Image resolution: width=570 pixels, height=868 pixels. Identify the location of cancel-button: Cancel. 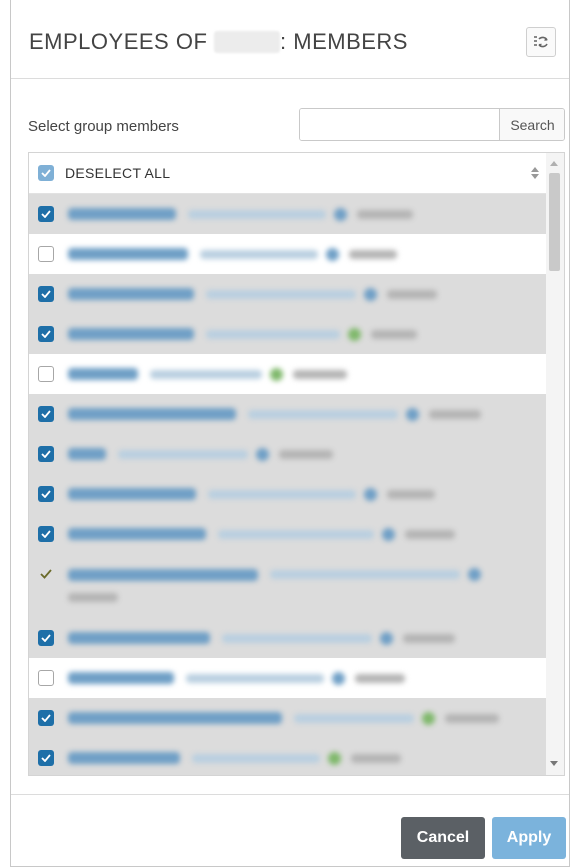
(443, 838).